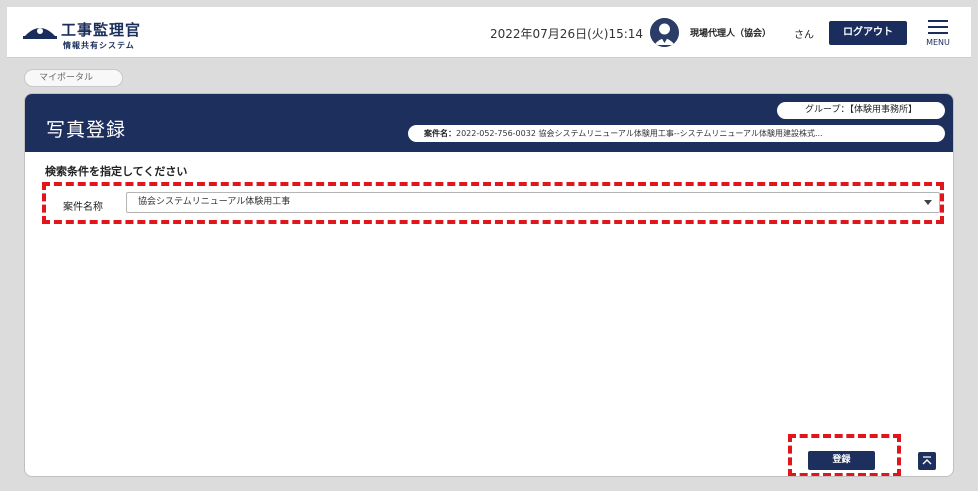 The height and width of the screenshot is (491, 978). I want to click on app-logo: 工事監理官 情報共有システム, so click(103, 34).